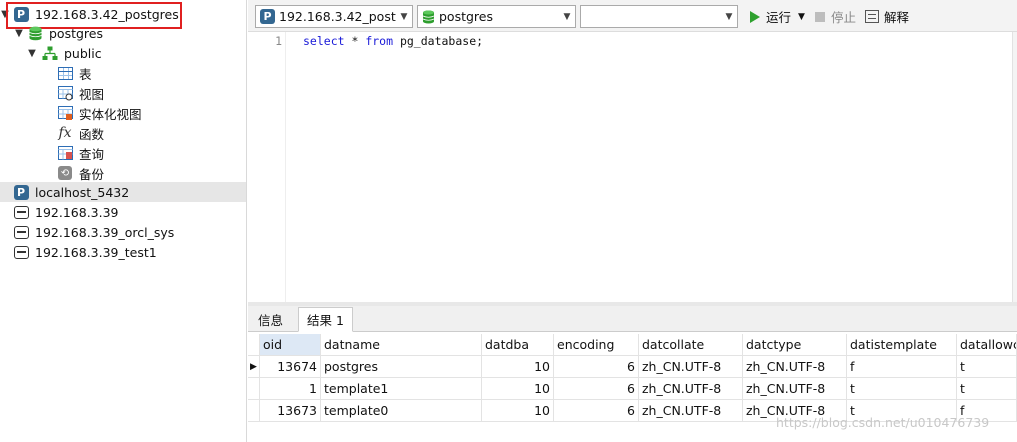  What do you see at coordinates (123, 113) in the screenshot?
I see `tree-item-materialized-views: 实体化视图` at bounding box center [123, 113].